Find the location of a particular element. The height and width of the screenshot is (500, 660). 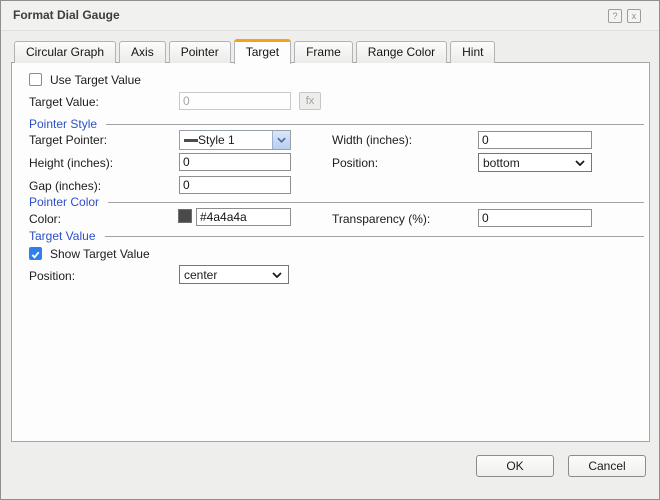

target-value-section-title: Target Value is located at coordinates (62, 236).